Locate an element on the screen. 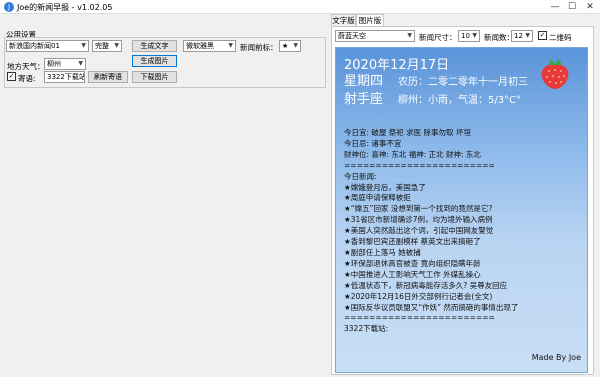 This screenshot has width=600, height=377. qrcode-label: 二维码 is located at coordinates (560, 37).